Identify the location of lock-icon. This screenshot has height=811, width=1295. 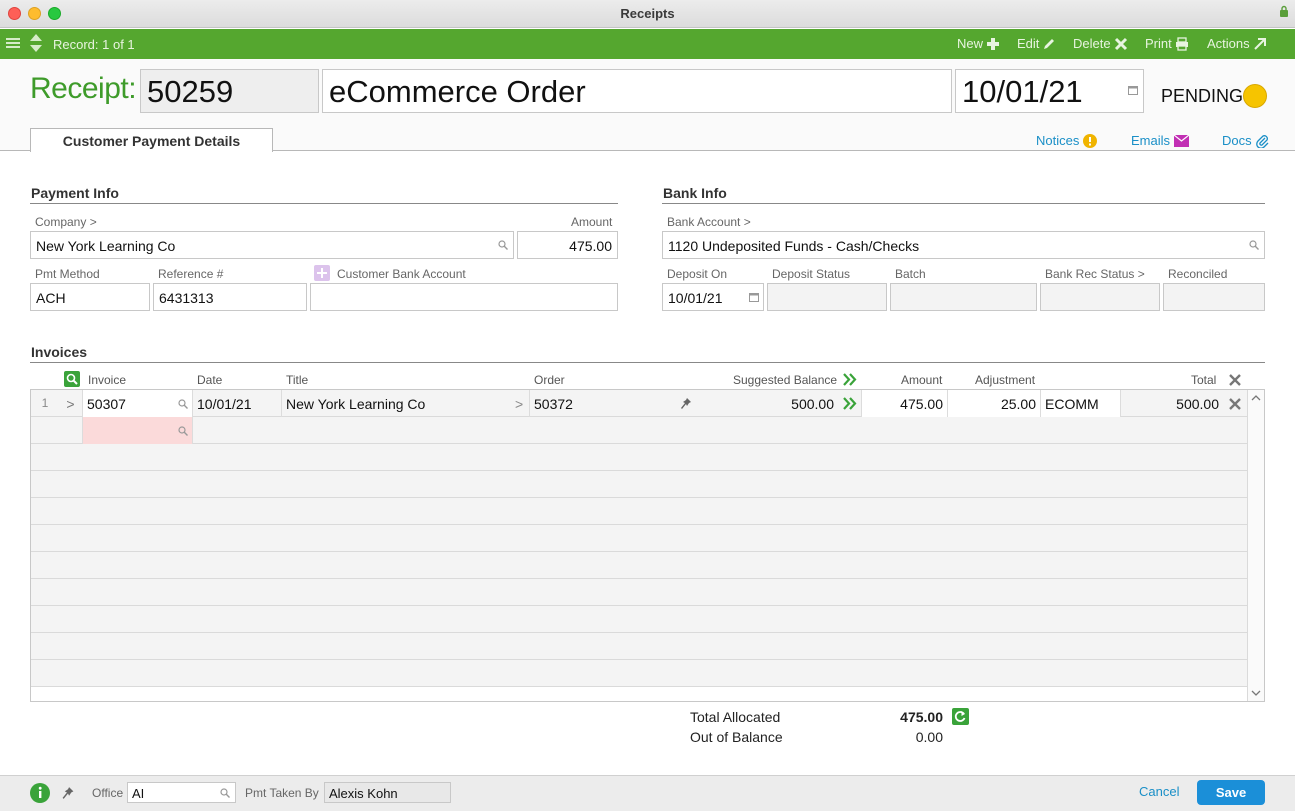
(1284, 11).